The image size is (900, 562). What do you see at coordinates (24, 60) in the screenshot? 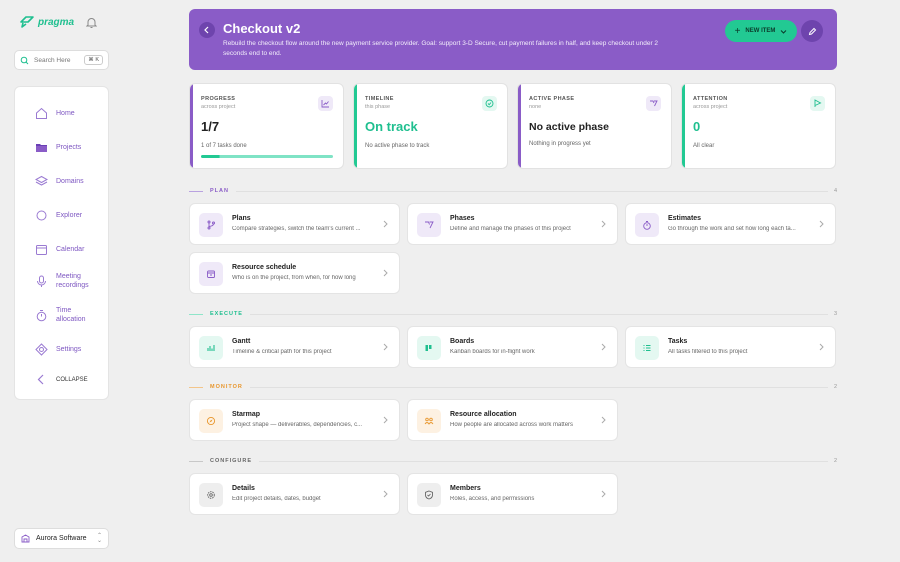
I see `search-icon` at bounding box center [24, 60].